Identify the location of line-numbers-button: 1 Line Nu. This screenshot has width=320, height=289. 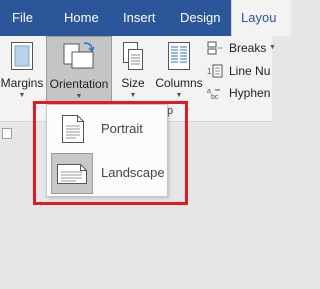
(239, 71).